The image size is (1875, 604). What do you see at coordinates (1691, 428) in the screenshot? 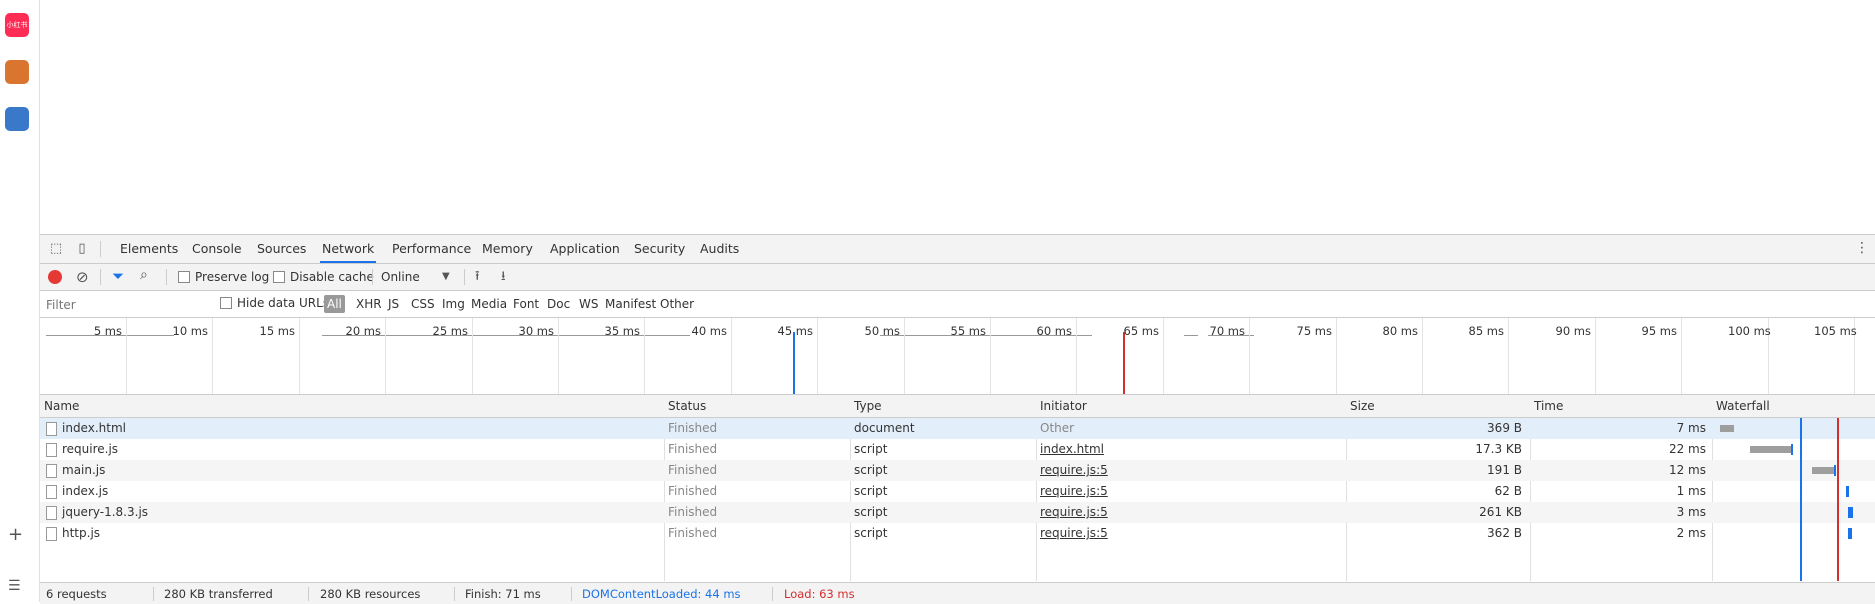
I see `request-time: 7 ms` at bounding box center [1691, 428].